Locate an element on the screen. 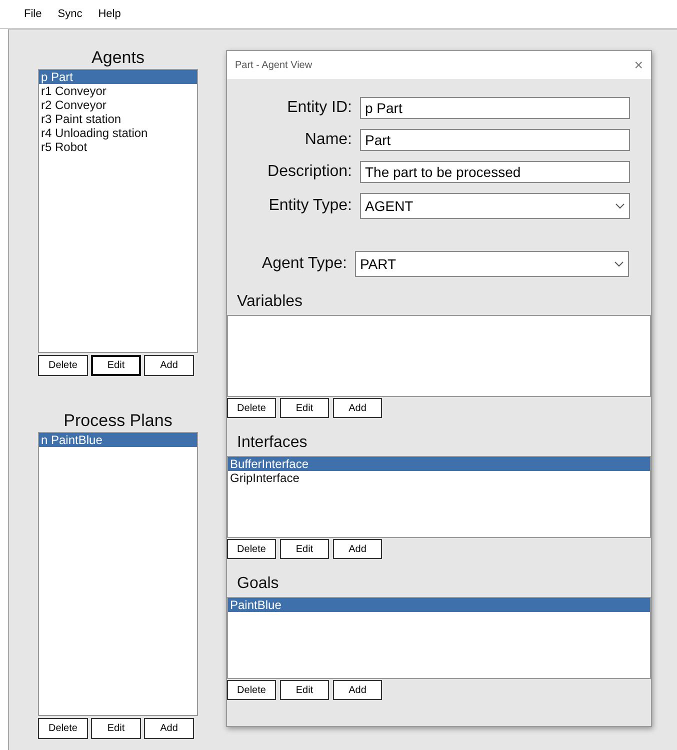 This screenshot has height=750, width=677. menu-item: Sync is located at coordinates (70, 14).